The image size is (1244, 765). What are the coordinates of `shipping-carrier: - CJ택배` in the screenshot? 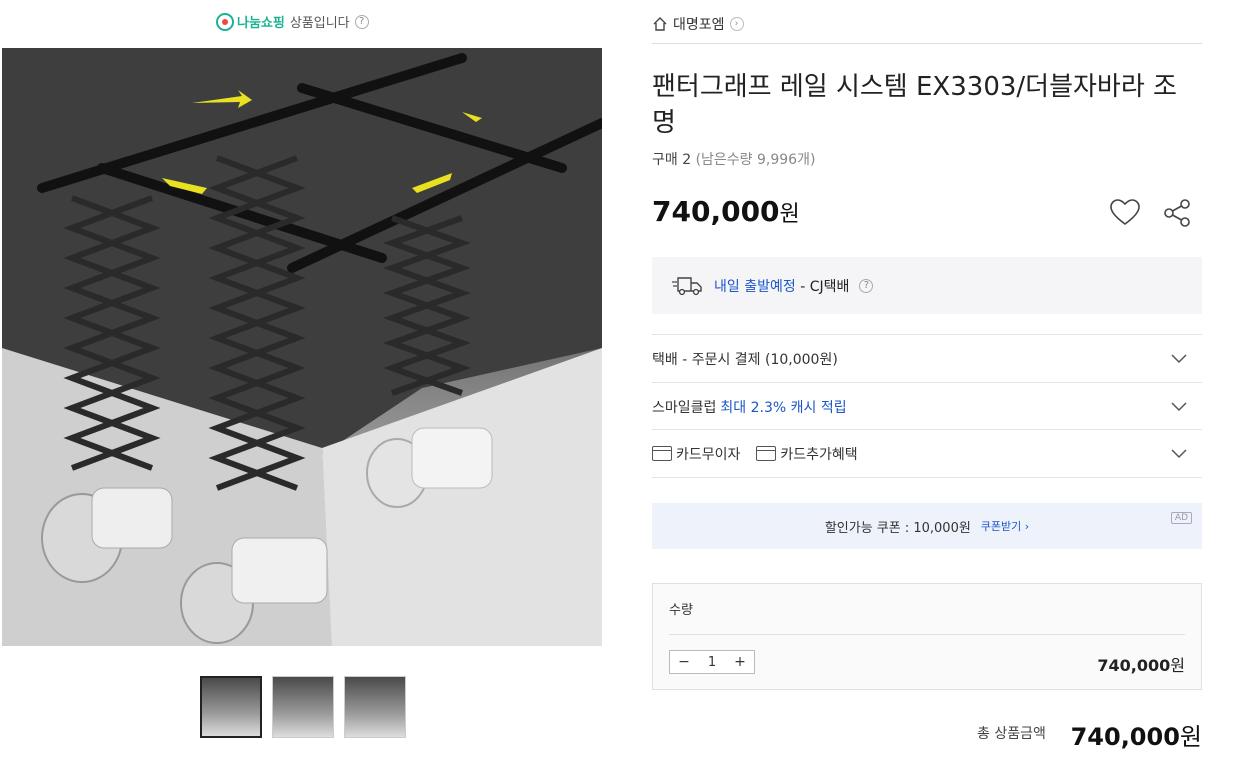 It's located at (825, 286).